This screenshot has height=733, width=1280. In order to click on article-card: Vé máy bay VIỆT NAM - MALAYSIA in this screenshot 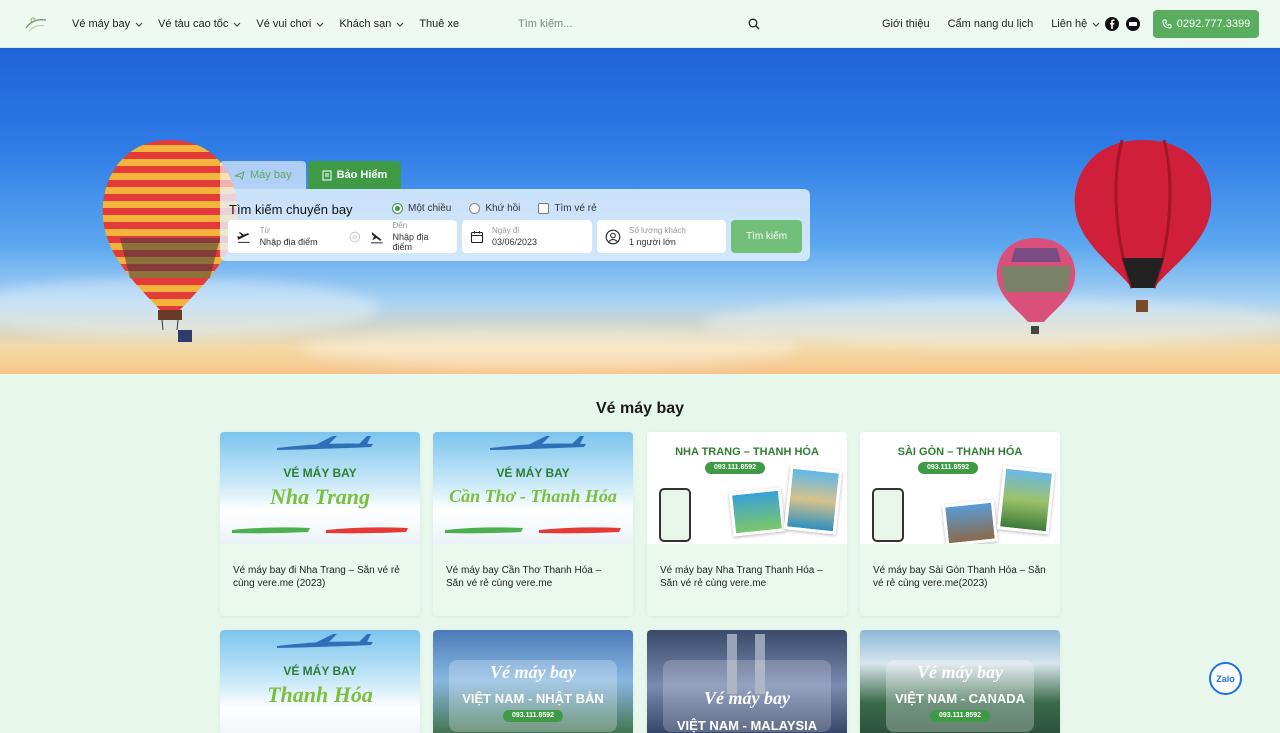, I will do `click(747, 681)`.